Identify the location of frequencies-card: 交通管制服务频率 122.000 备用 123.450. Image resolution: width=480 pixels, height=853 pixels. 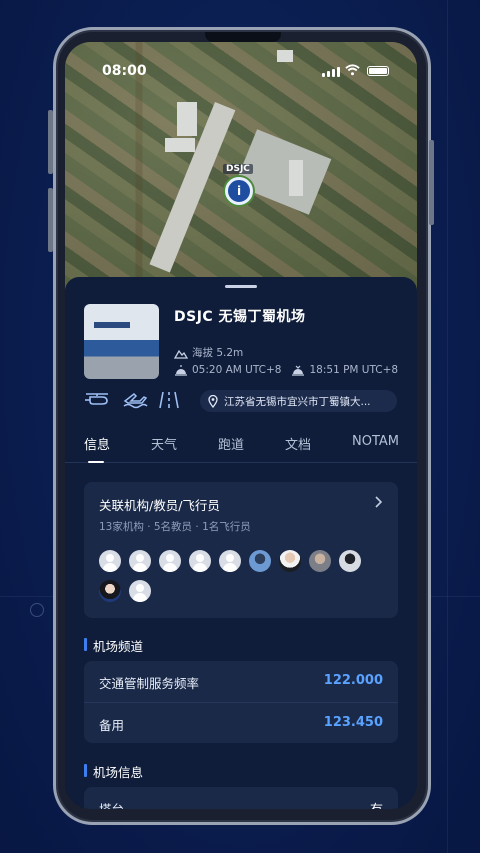
(241, 702).